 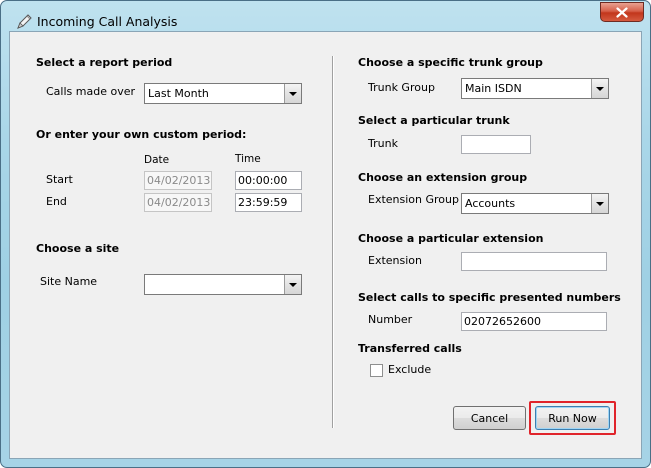 I want to click on calls-made-over-value: Last Month, so click(x=178, y=93).